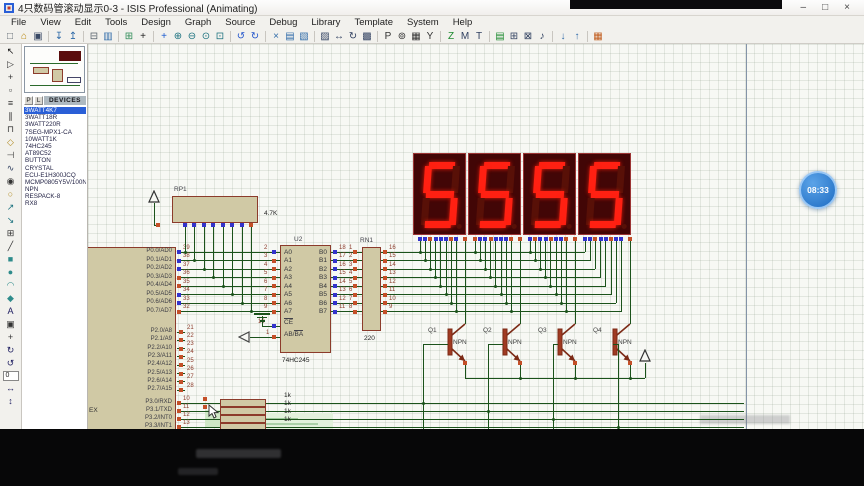  Describe the element at coordinates (11, 350) in the screenshot. I see `rotate-cw-icon: ↻` at that location.